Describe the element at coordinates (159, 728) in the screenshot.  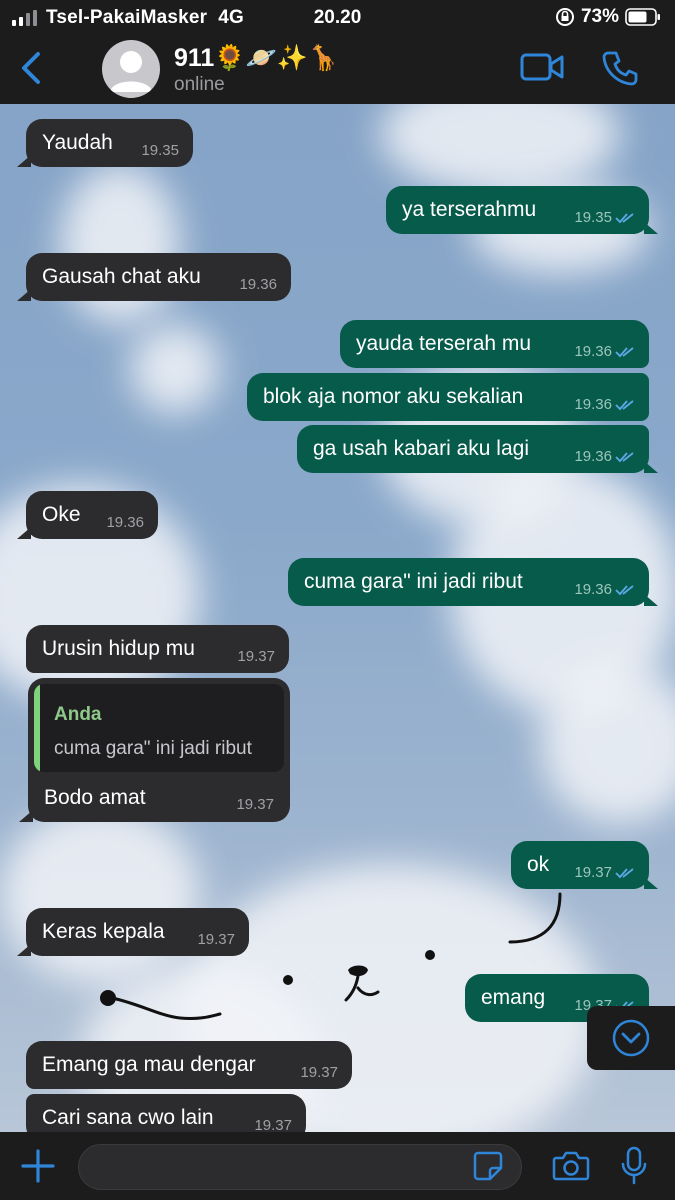
I see `quoted-message: Anda cuma gara" ini jadi ribut` at that location.